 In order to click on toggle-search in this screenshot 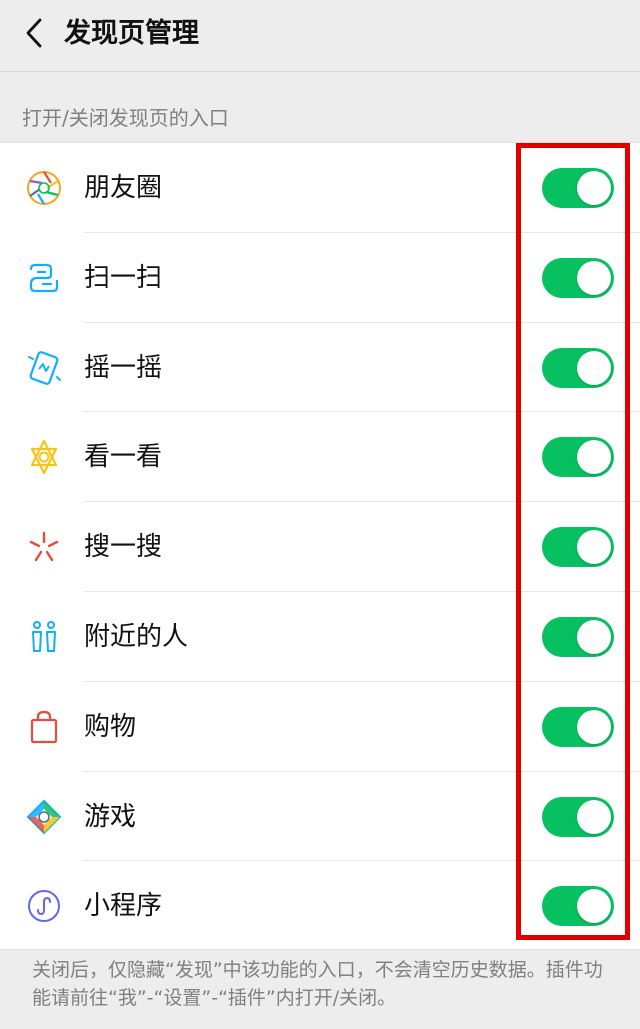, I will do `click(578, 547)`.